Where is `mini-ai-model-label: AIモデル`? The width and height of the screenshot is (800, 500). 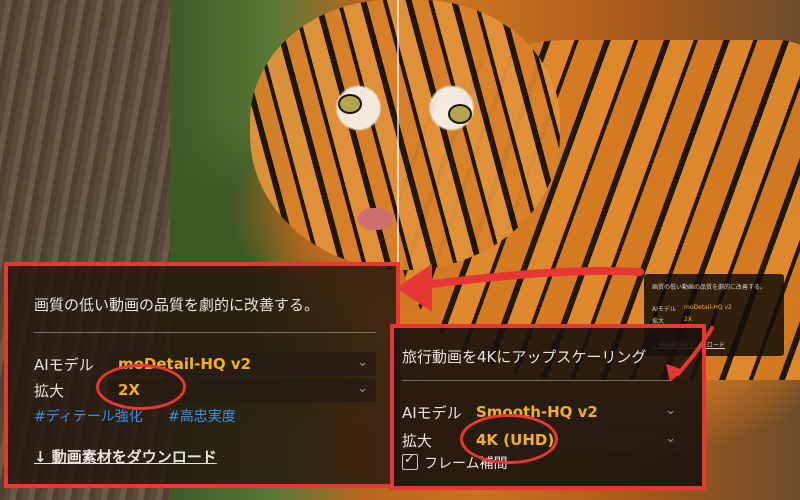 mini-ai-model-label: AIモデル is located at coordinates (664, 309).